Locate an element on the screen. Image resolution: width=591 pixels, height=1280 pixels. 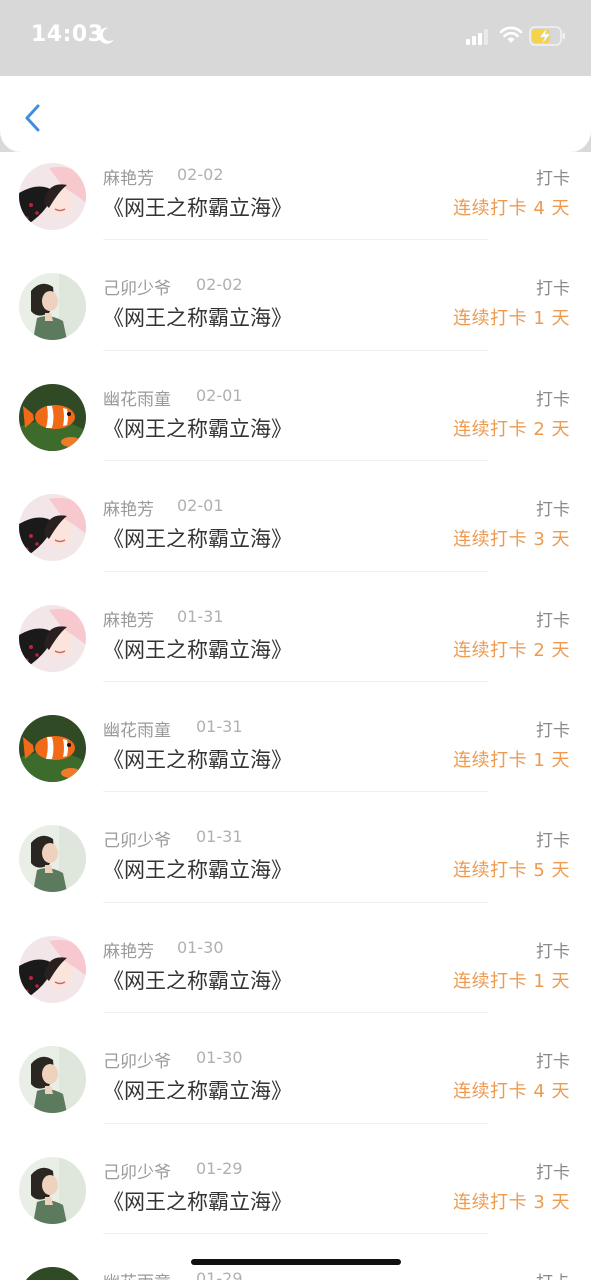
wifi-icon is located at coordinates (511, 34).